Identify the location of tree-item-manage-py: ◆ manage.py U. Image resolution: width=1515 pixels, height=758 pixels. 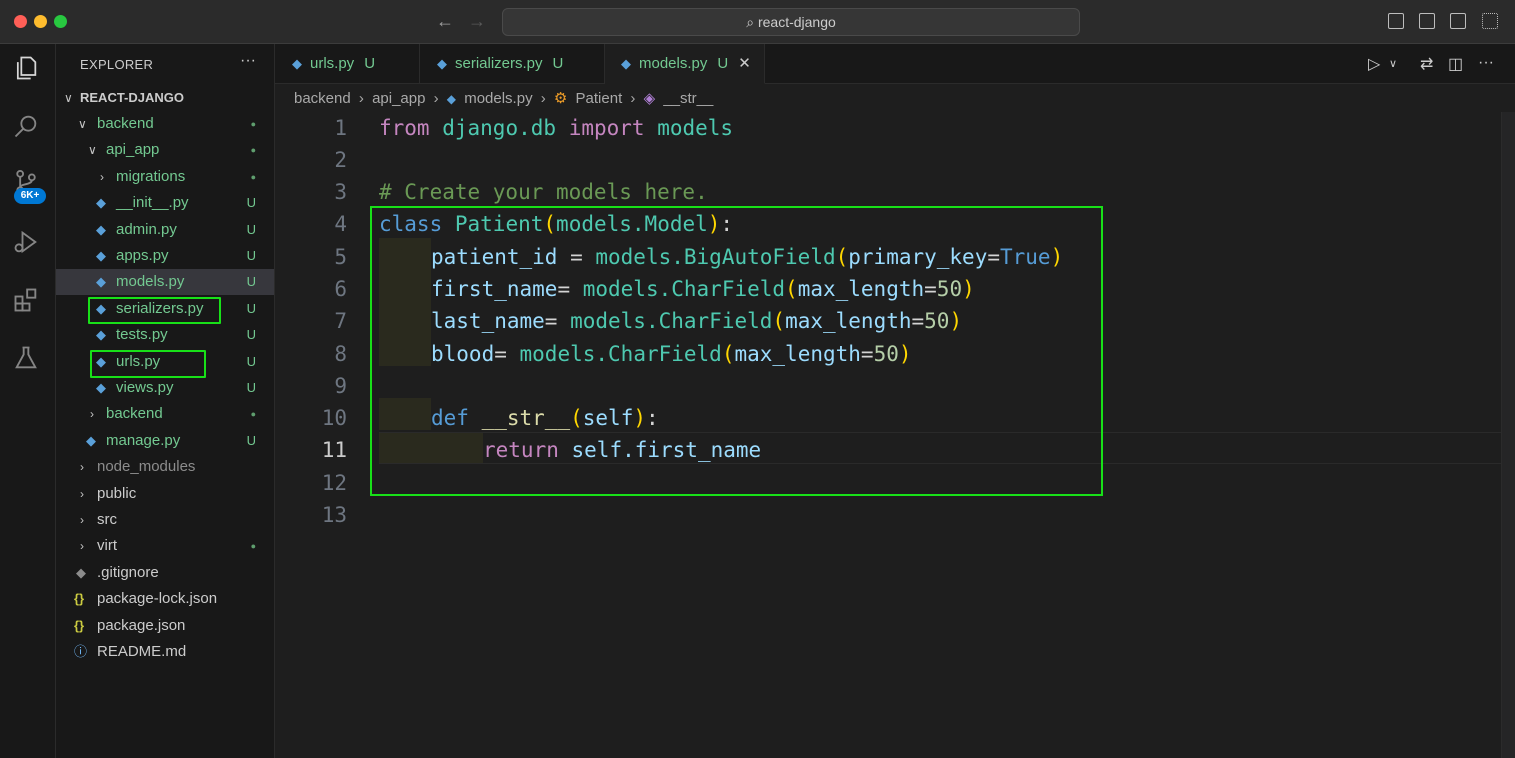
(165, 441).